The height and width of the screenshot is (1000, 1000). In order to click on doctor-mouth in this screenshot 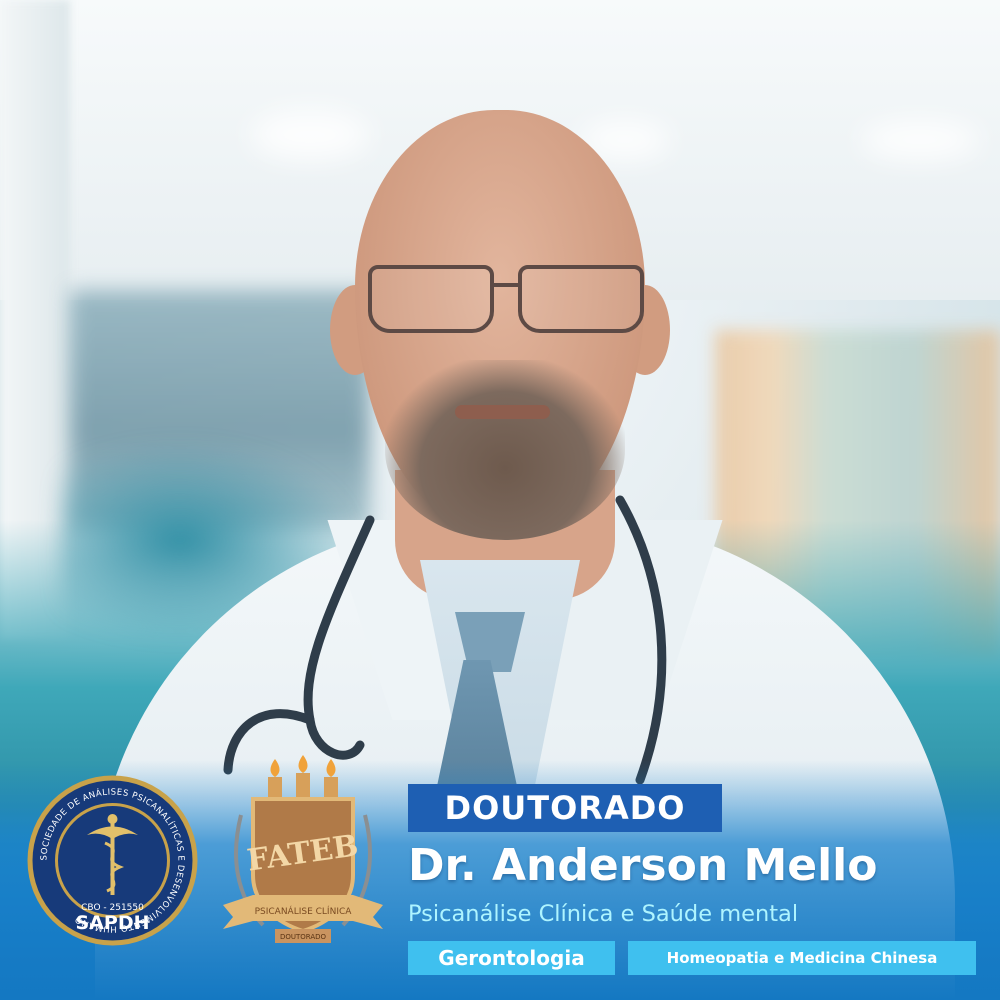, I will do `click(502, 412)`.